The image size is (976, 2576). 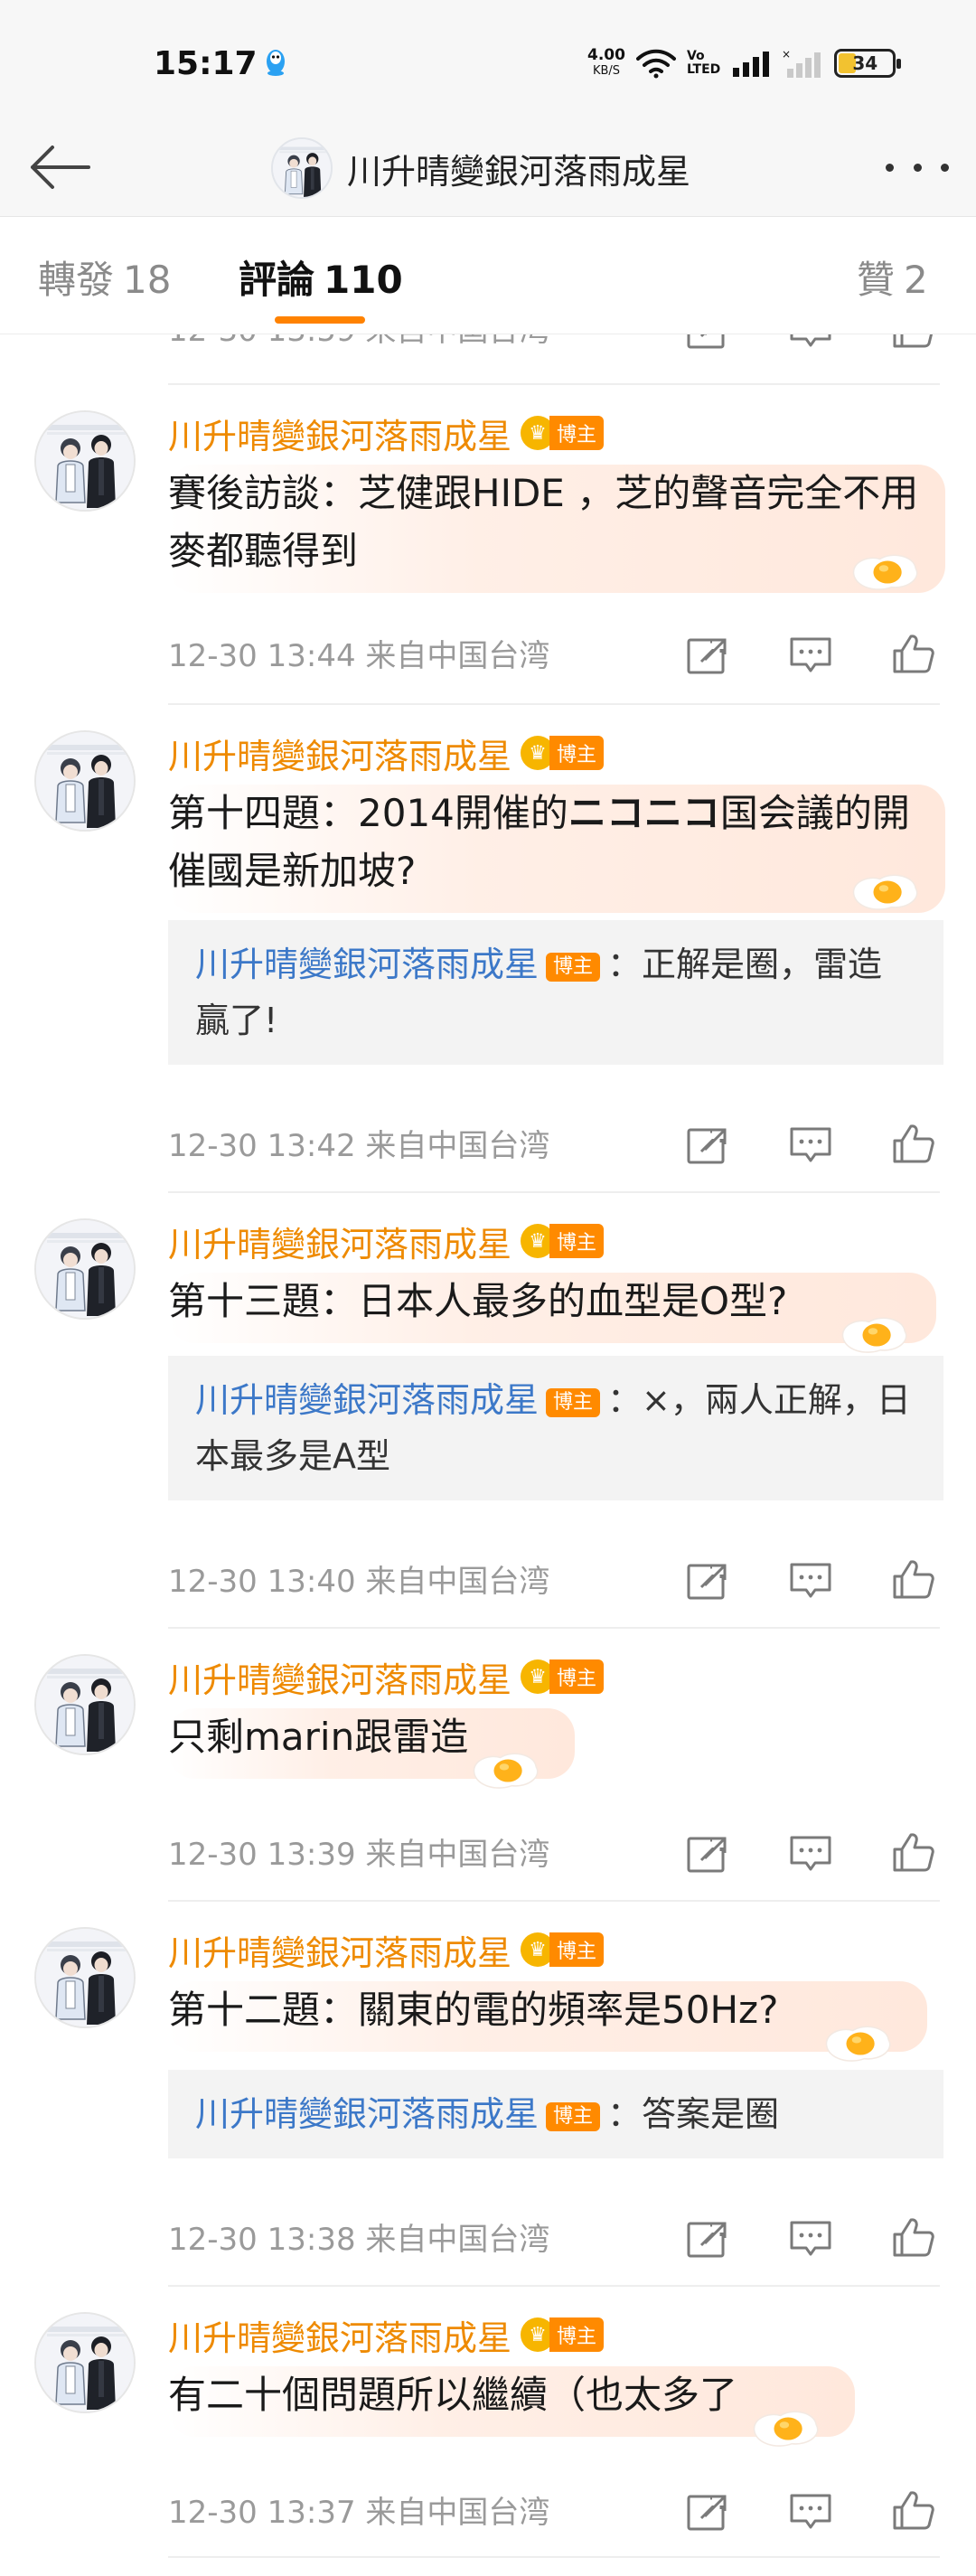 I want to click on tab-likes: 贊2, so click(x=892, y=277).